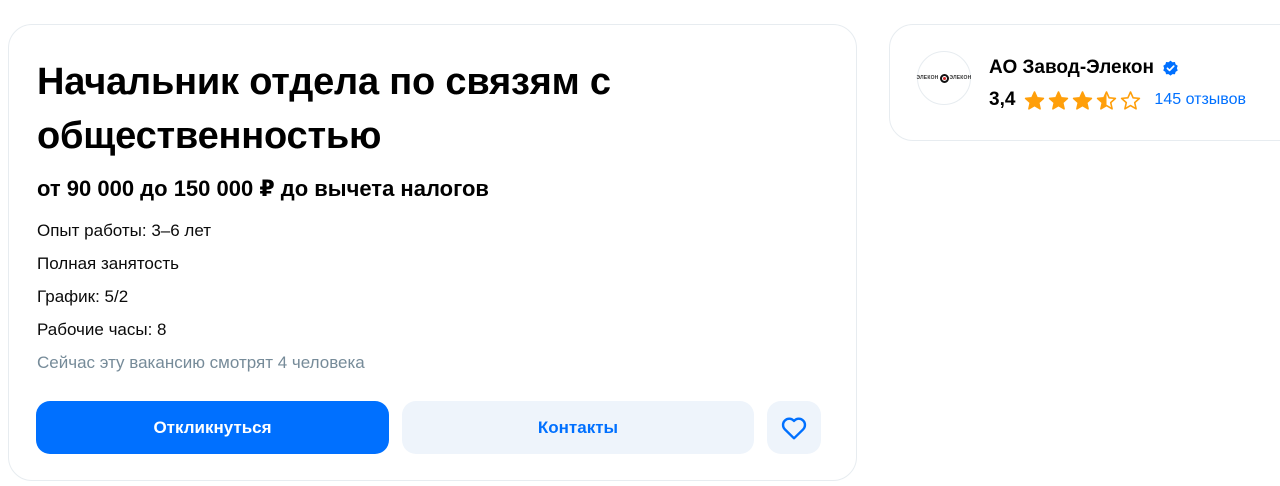 This screenshot has height=486, width=1280. Describe the element at coordinates (1002, 99) in the screenshot. I see `rating-value: 3,4` at that location.